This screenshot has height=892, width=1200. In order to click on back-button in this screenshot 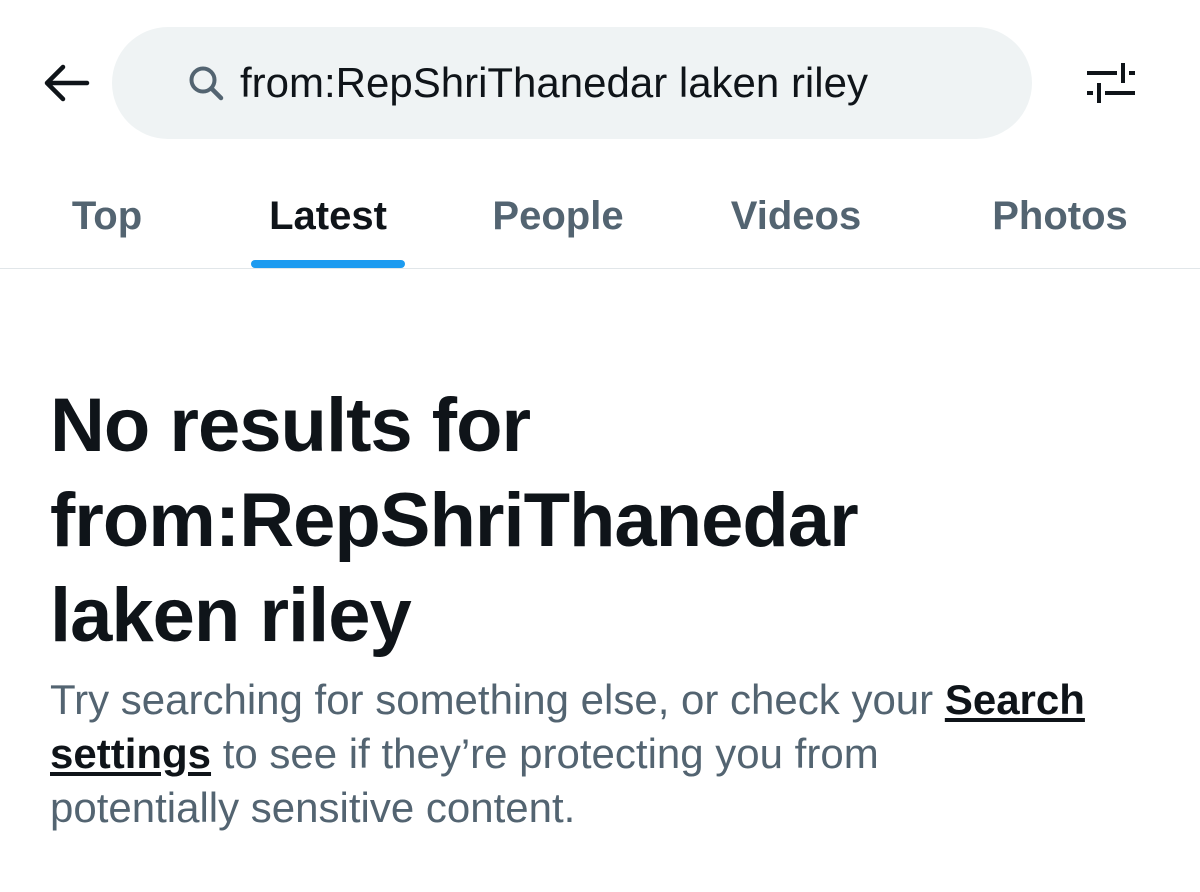, I will do `click(66, 83)`.